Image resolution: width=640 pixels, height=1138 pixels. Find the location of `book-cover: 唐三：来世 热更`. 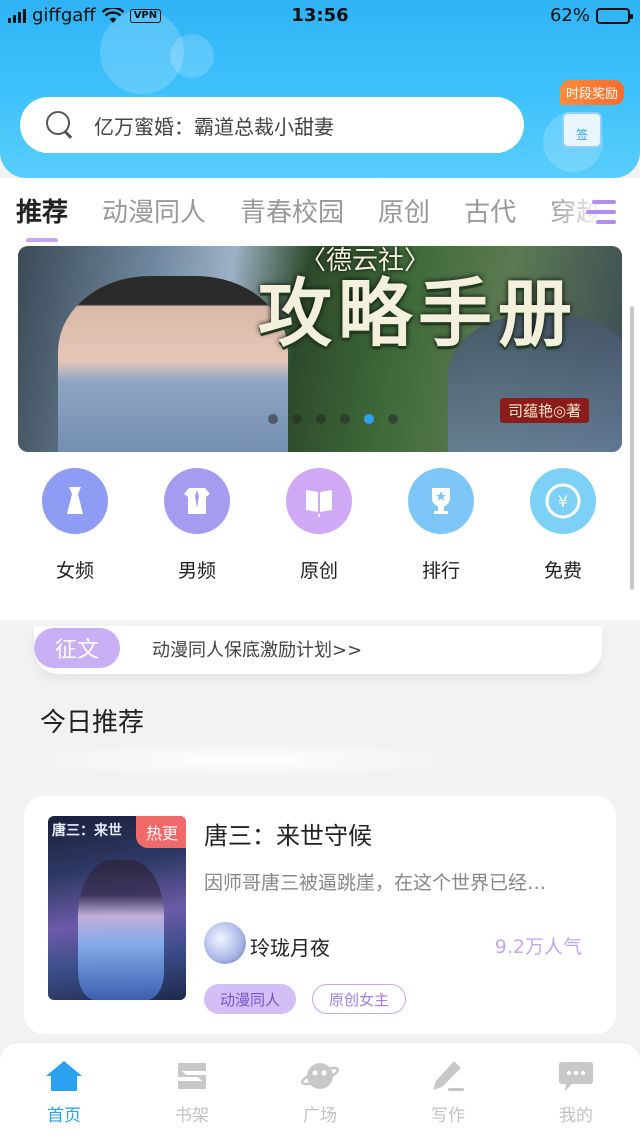

book-cover: 唐三：来世 热更 is located at coordinates (117, 908).